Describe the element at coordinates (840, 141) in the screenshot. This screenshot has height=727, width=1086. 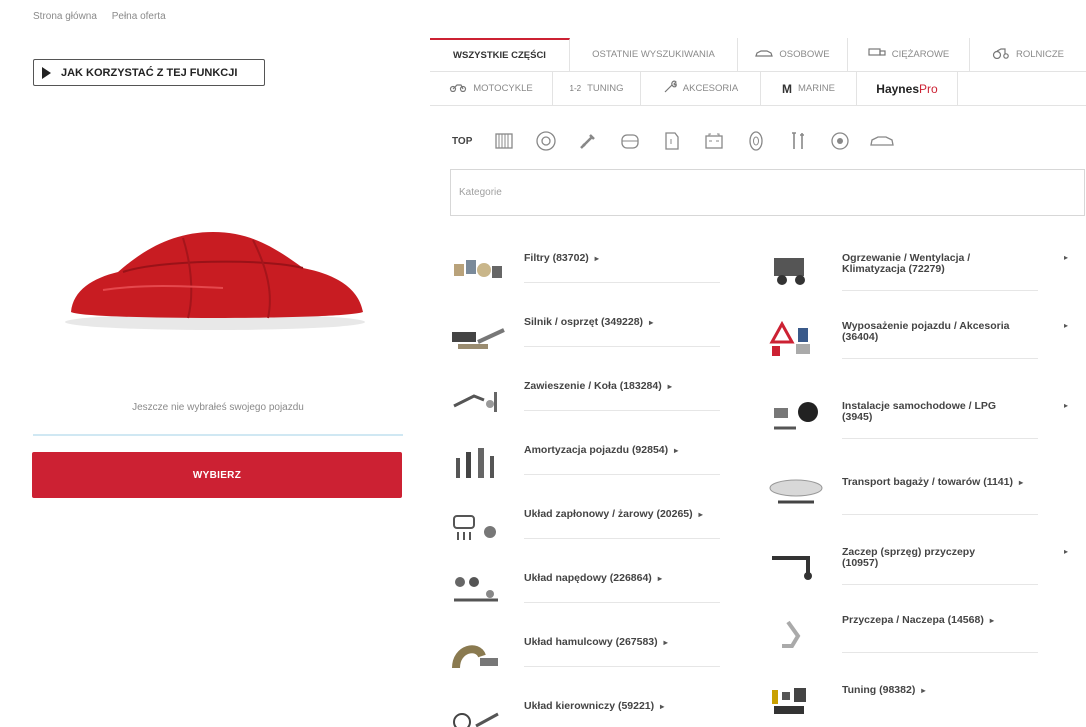
I see `bearing-icon` at that location.